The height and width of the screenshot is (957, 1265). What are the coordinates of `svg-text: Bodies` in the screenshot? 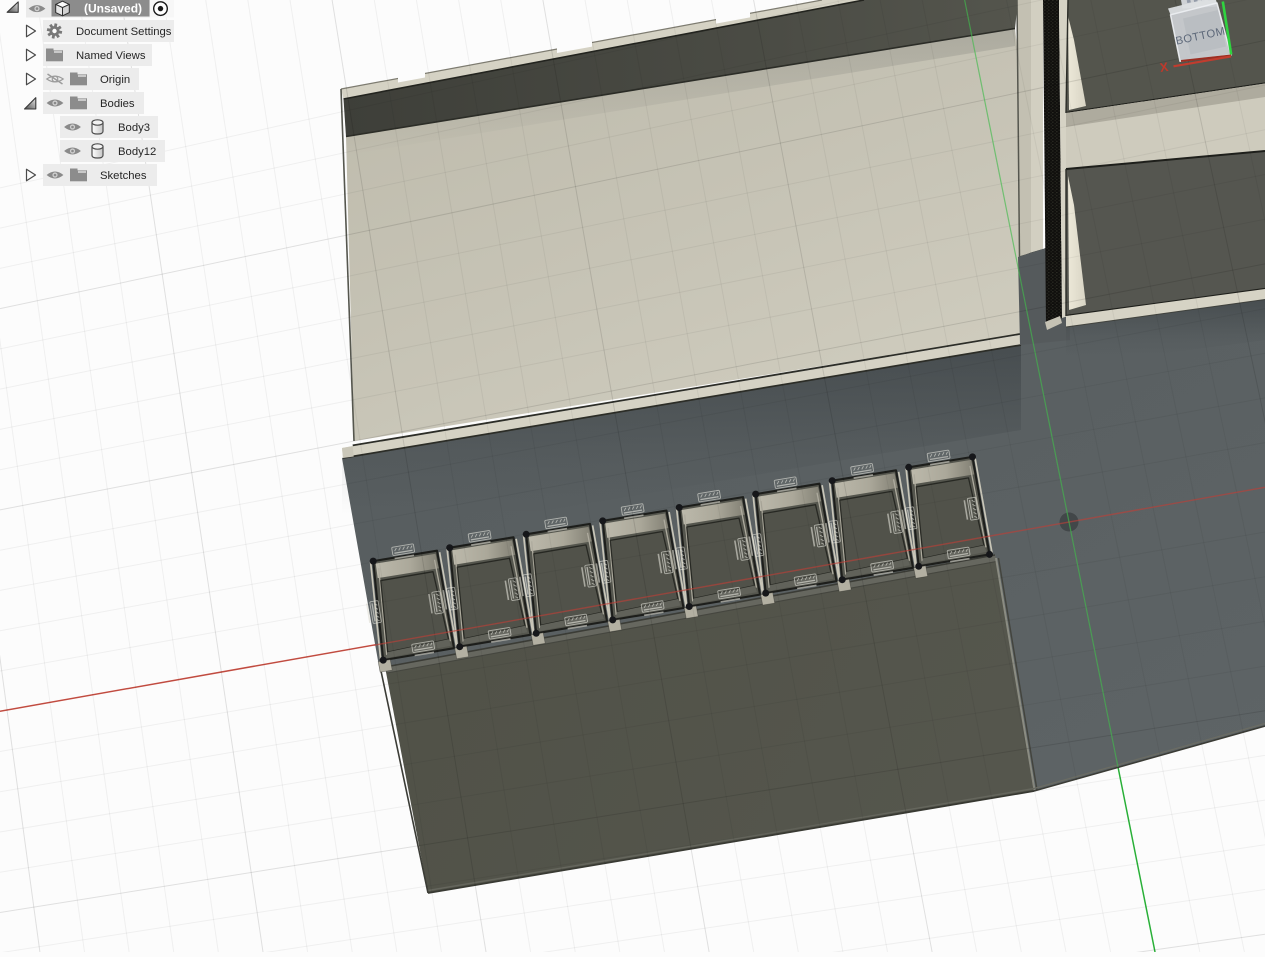 It's located at (117, 104).